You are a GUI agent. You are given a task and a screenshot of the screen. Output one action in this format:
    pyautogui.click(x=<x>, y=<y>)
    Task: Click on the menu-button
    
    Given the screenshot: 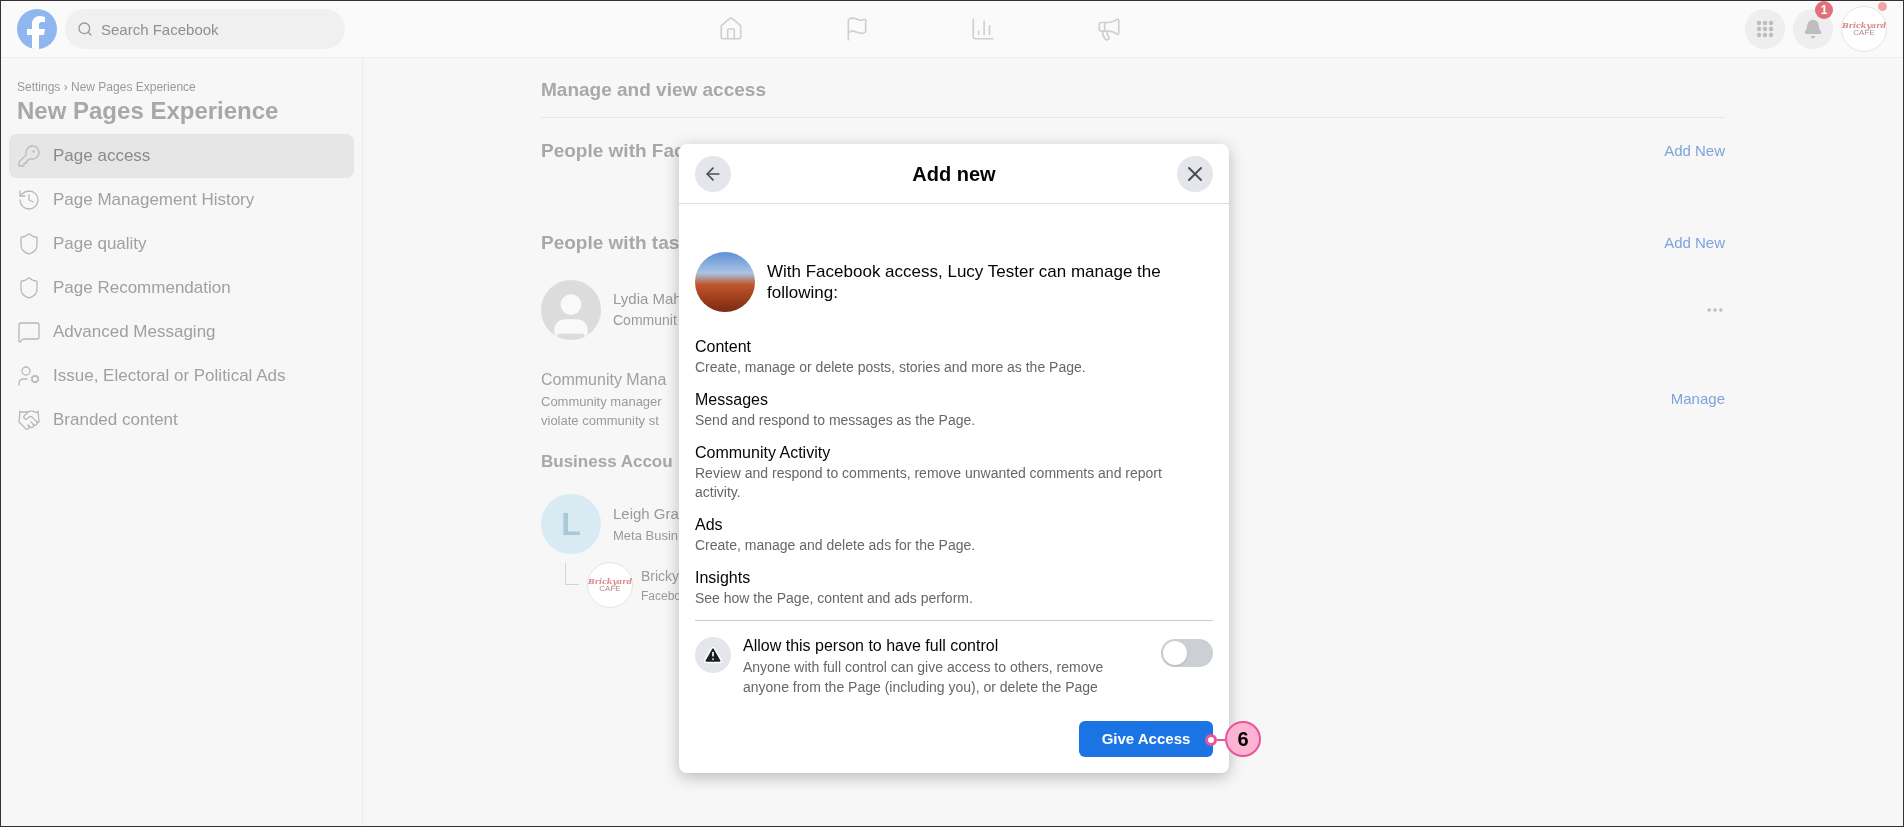 What is the action you would take?
    pyautogui.click(x=1765, y=29)
    